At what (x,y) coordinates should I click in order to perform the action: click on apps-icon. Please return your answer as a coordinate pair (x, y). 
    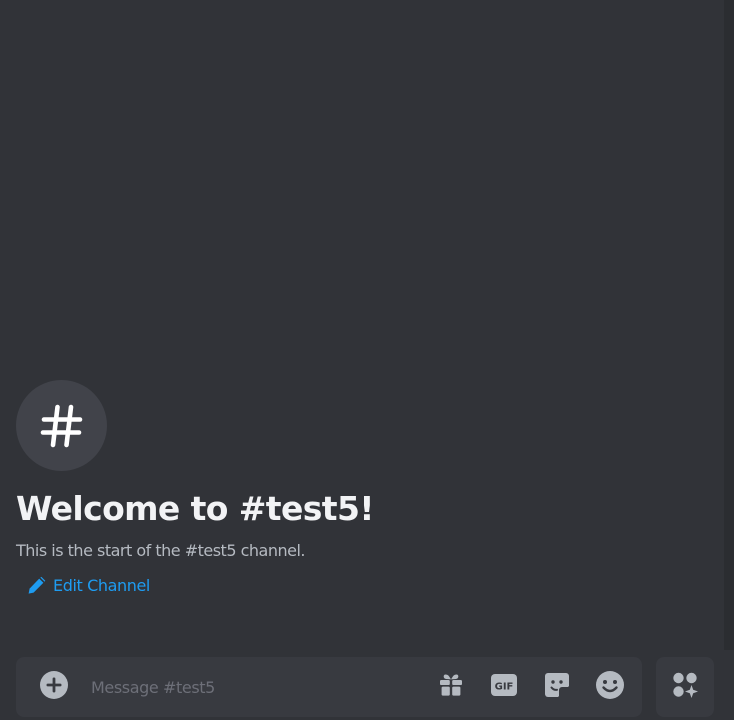
    Looking at the image, I should click on (685, 687).